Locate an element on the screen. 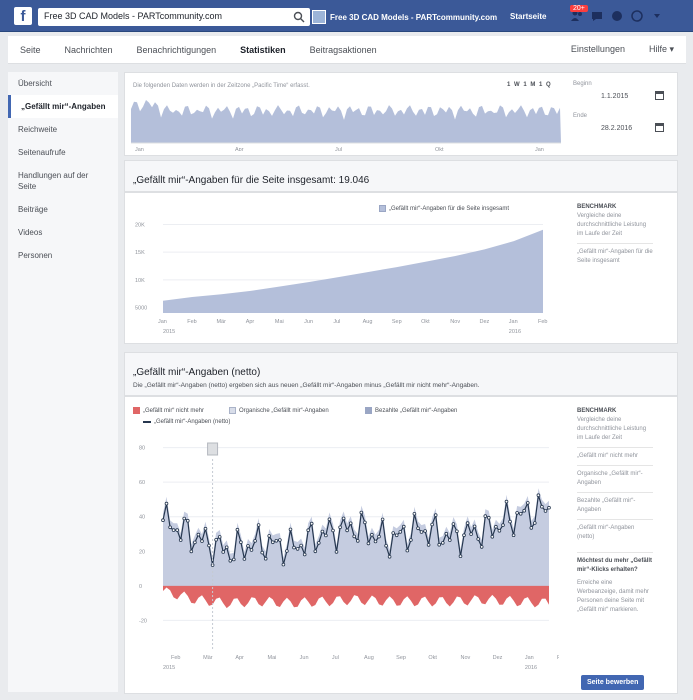 The height and width of the screenshot is (700, 693). help-icon is located at coordinates (637, 16).